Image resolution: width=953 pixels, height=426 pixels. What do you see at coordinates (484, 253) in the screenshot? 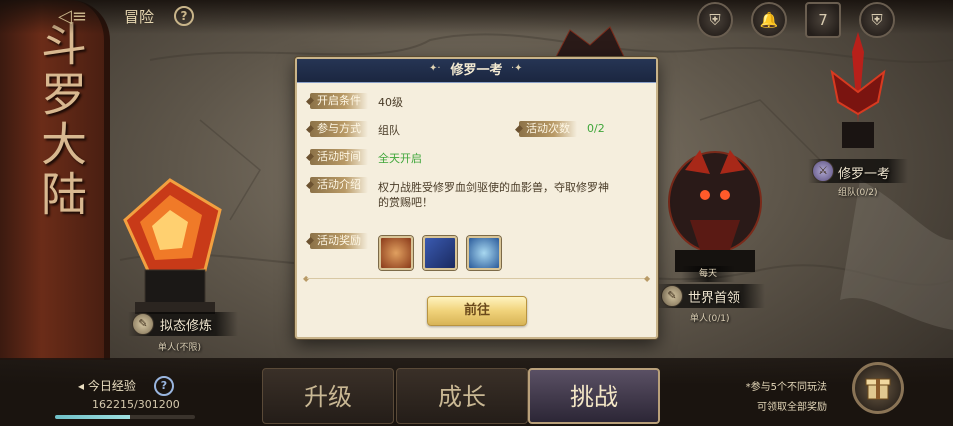
I see `blue-crest-icon` at bounding box center [484, 253].